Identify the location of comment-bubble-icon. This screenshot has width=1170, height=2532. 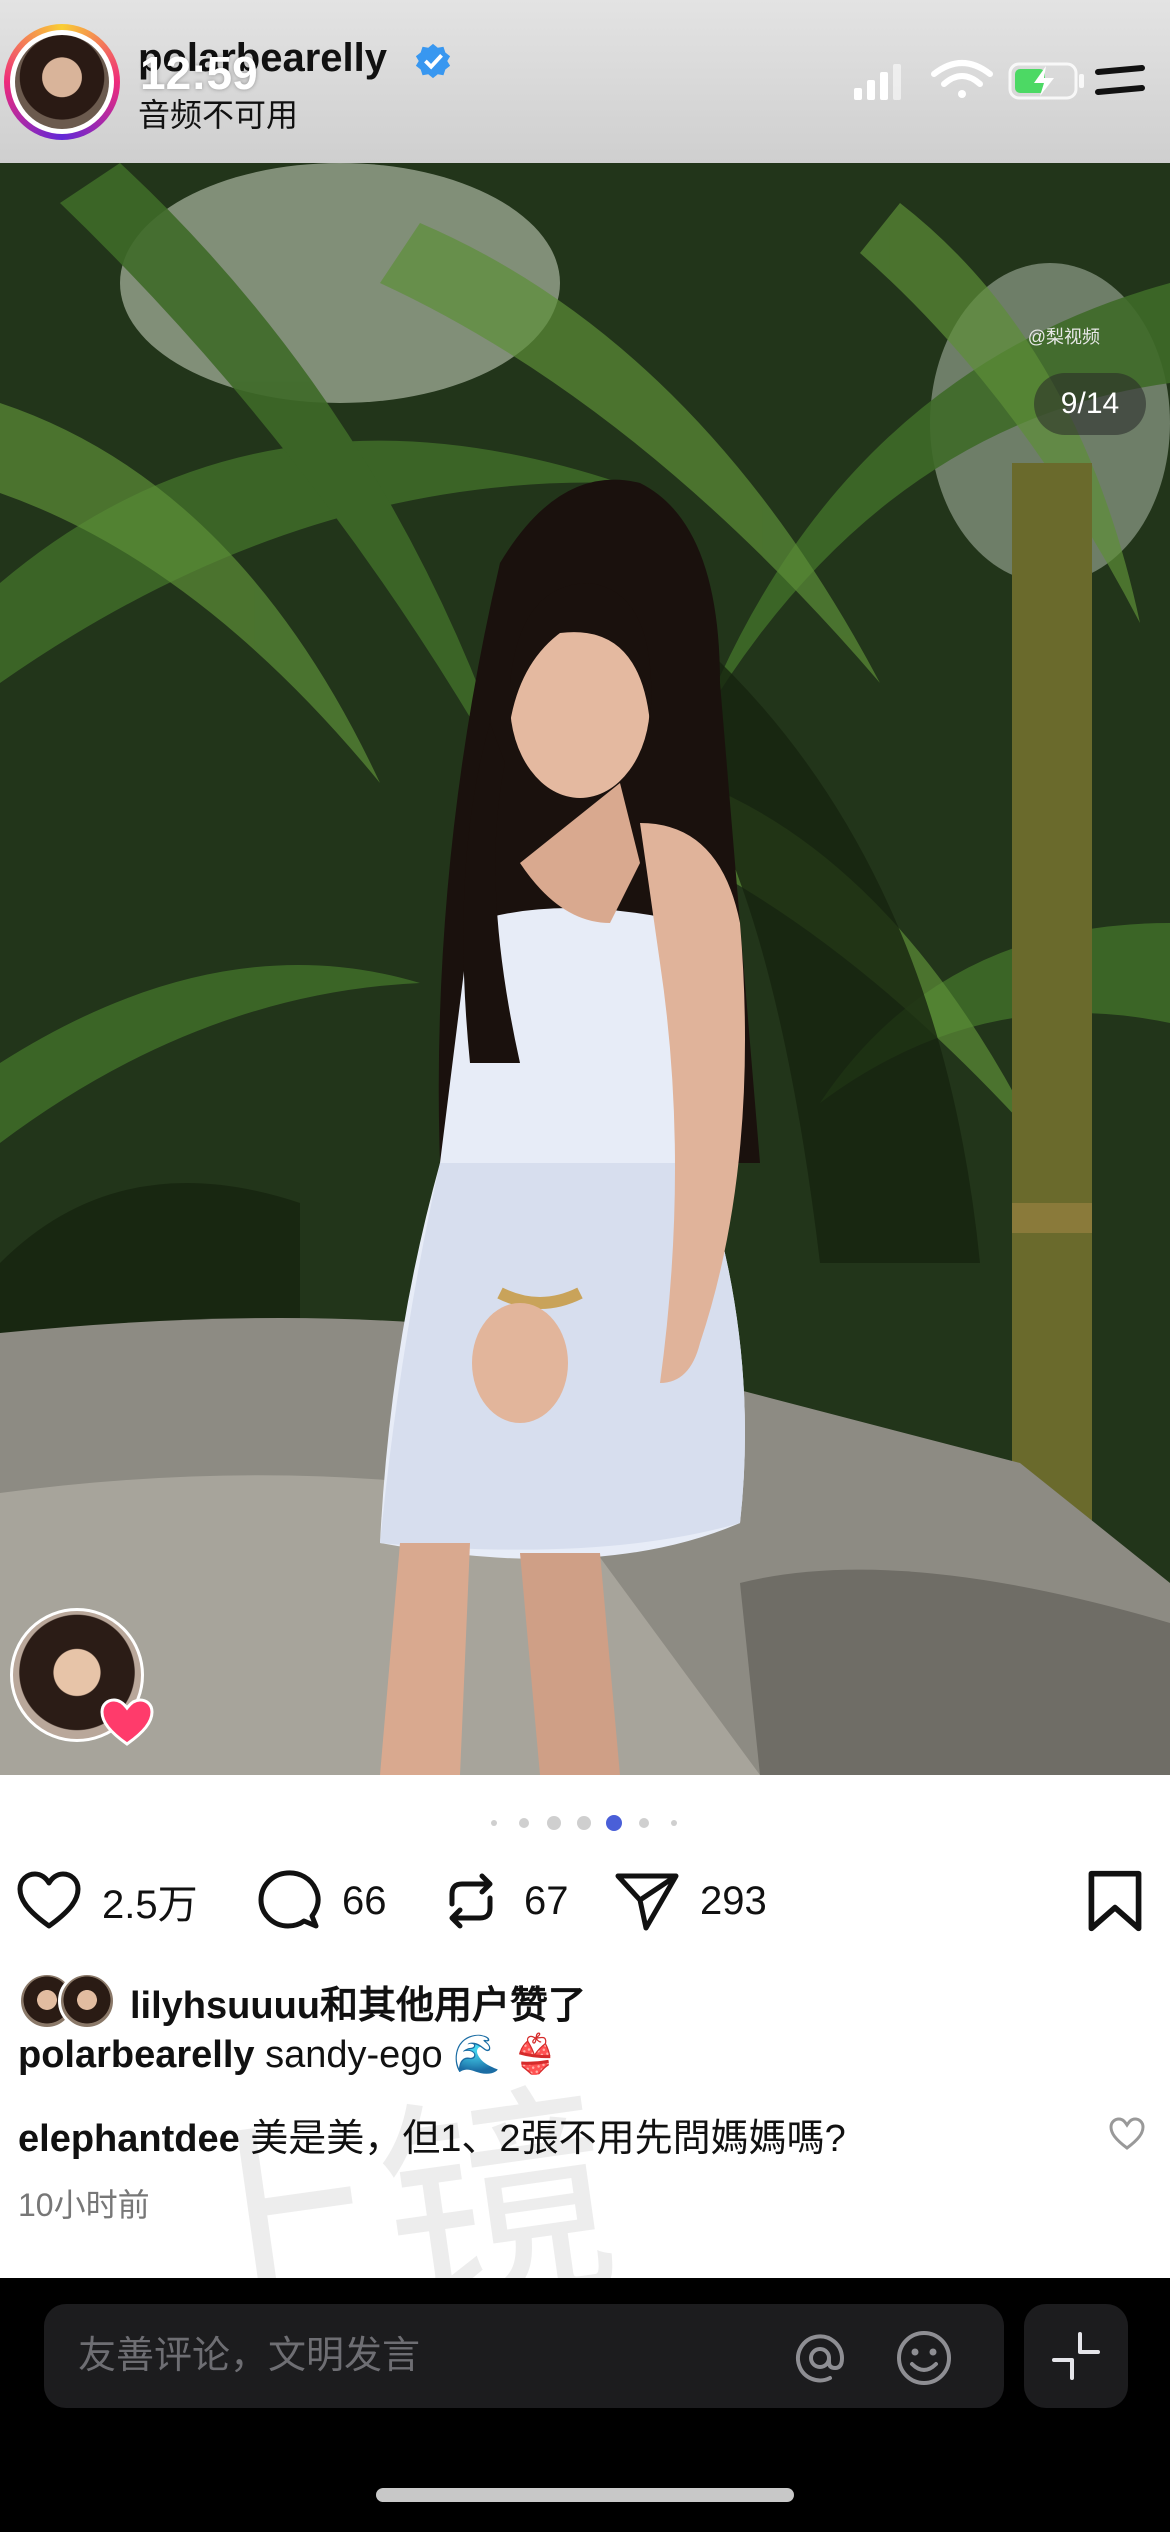
(289, 1899).